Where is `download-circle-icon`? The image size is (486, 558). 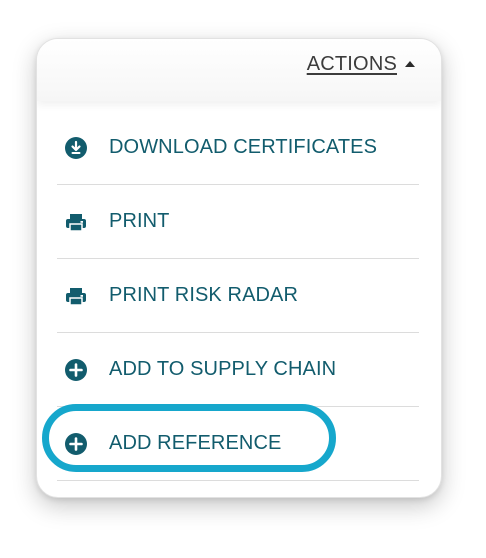 download-circle-icon is located at coordinates (76, 147).